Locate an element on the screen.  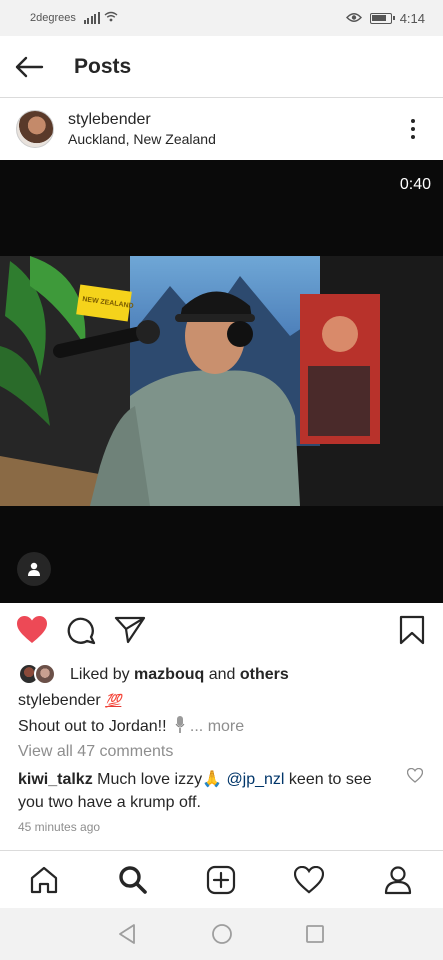
nav-home is located at coordinates (44, 880).